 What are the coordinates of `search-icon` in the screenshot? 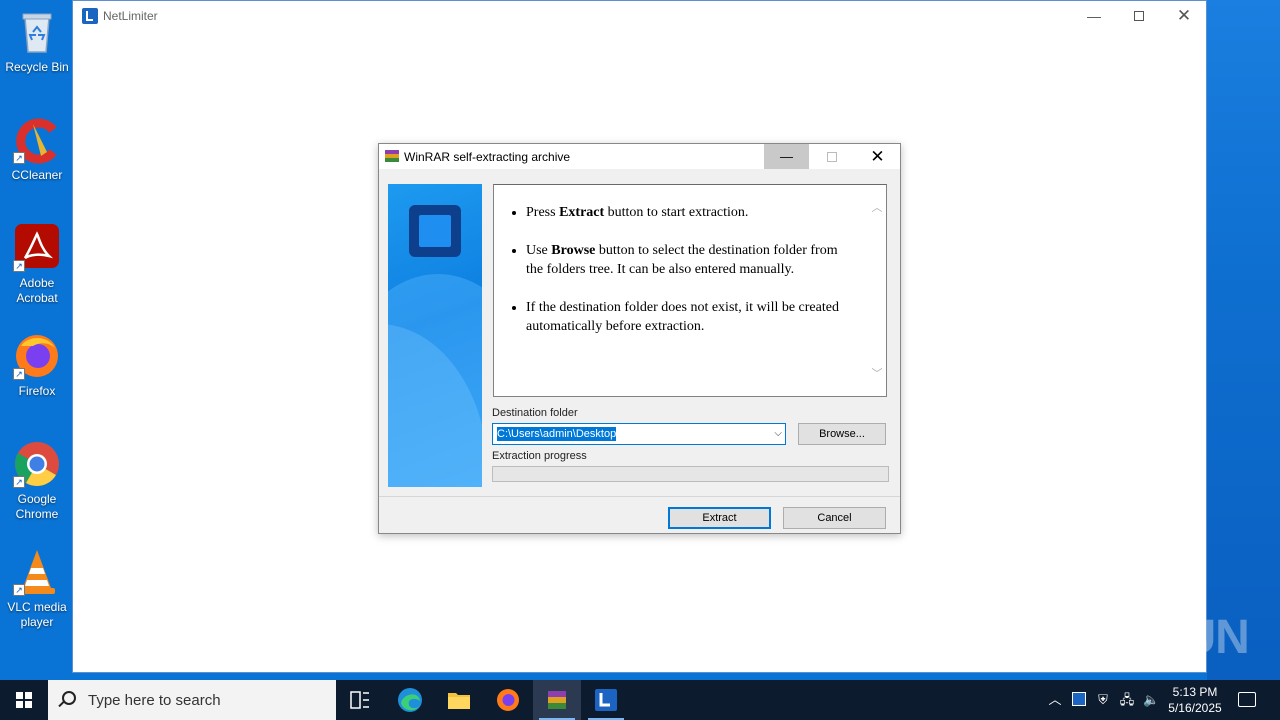 It's located at (69, 698).